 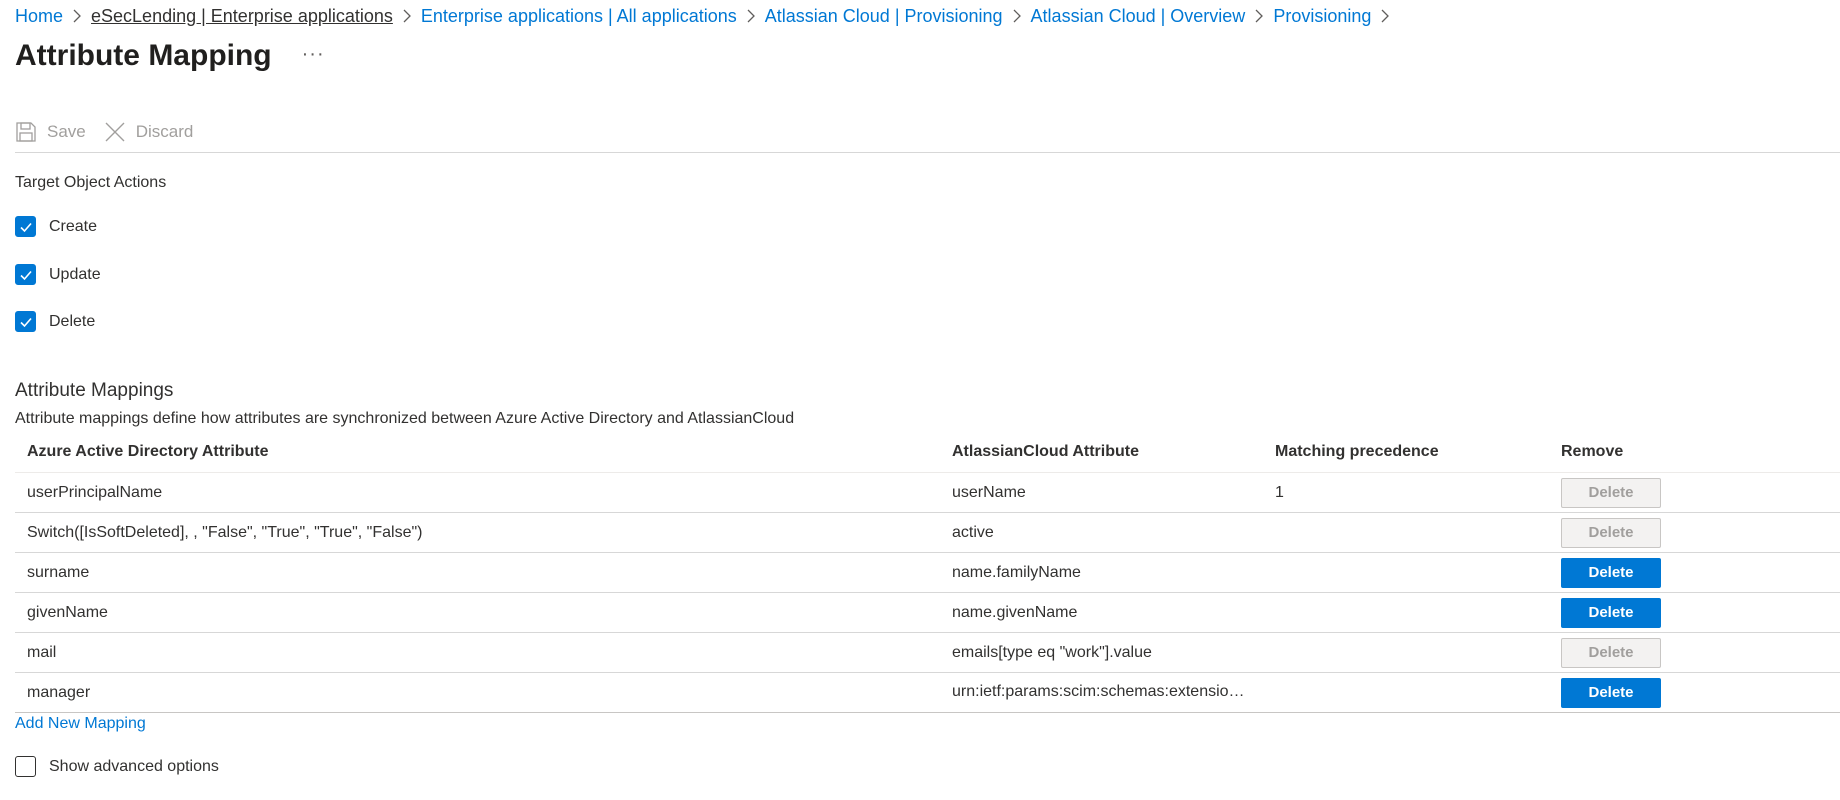 I want to click on toolbar-divider, so click(x=927, y=152).